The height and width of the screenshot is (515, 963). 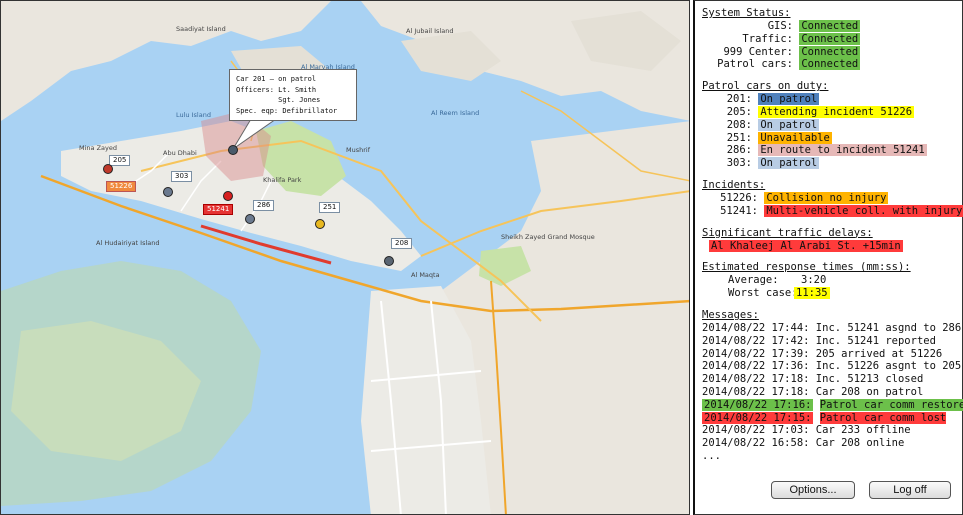 I want to click on message-row: 2014/08/22 17:42: Inc. 51241 reported, so click(x=819, y=340).